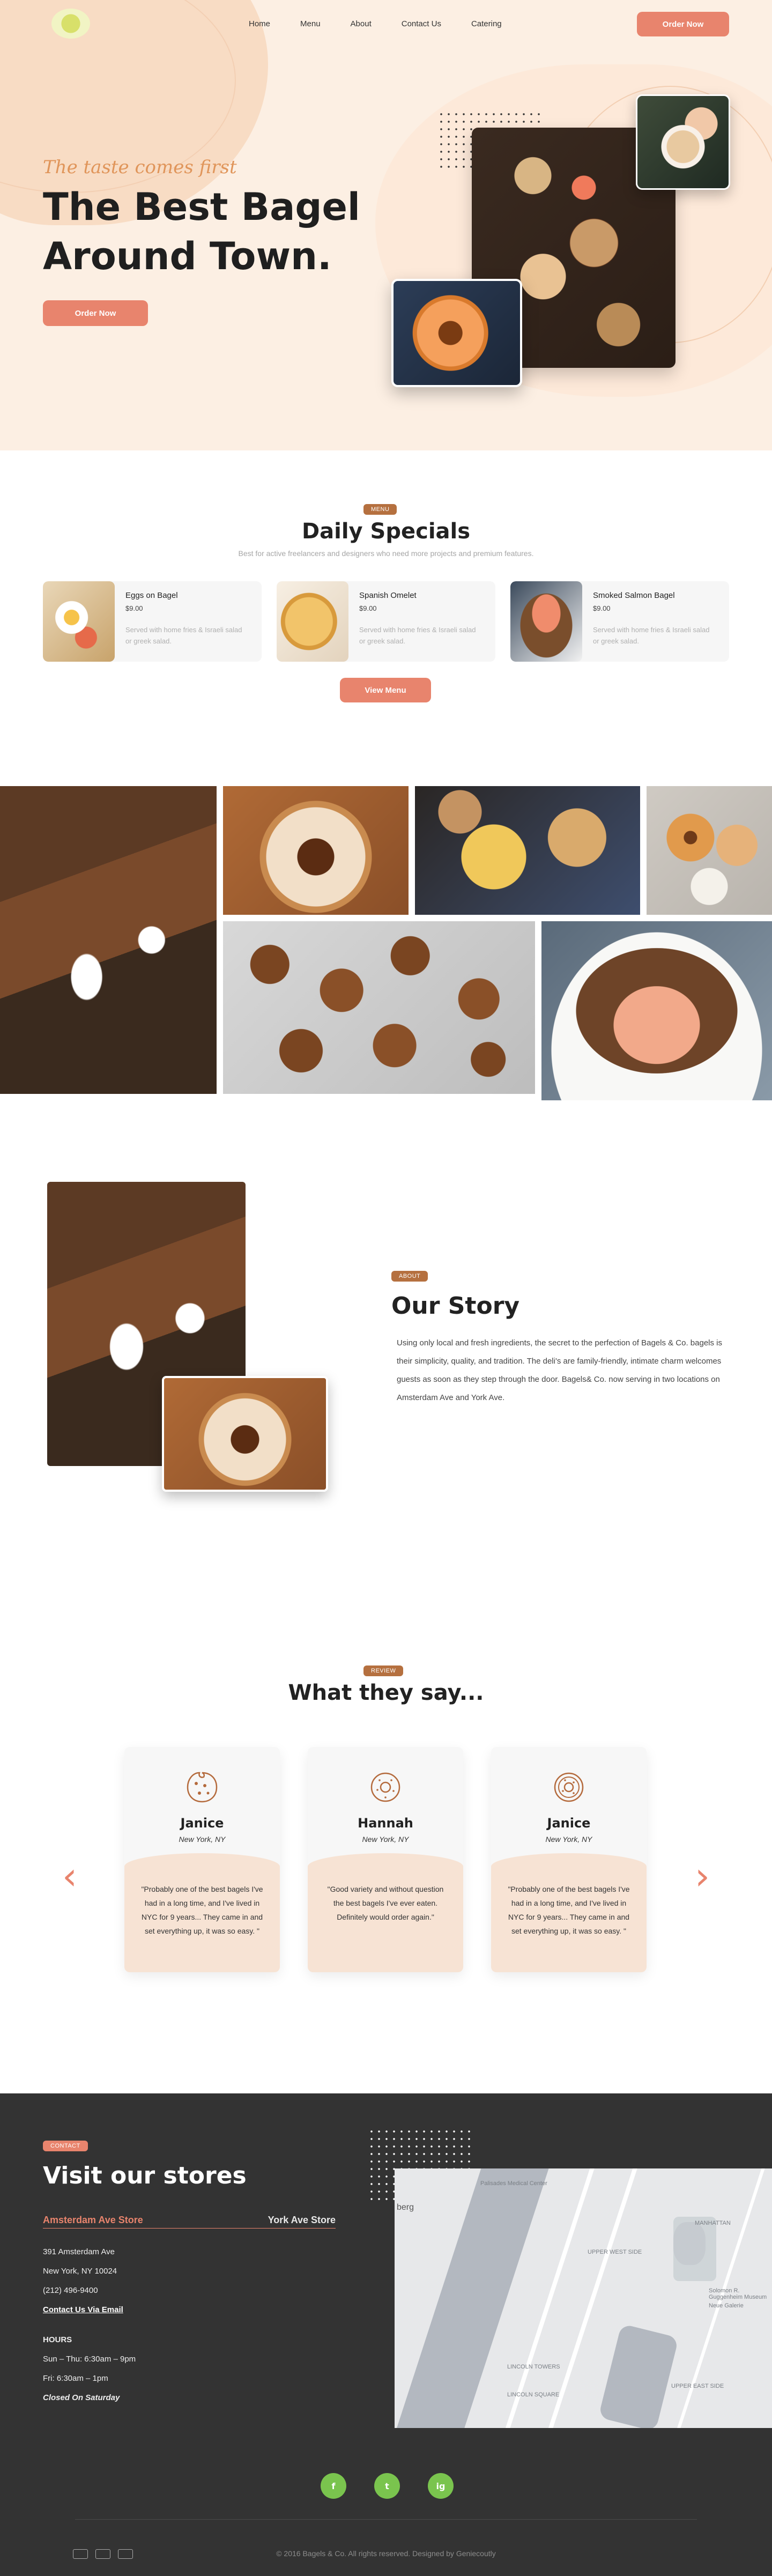 The height and width of the screenshot is (2576, 772). Describe the element at coordinates (69, 1876) in the screenshot. I see `chevron-left-icon: ‹` at that location.